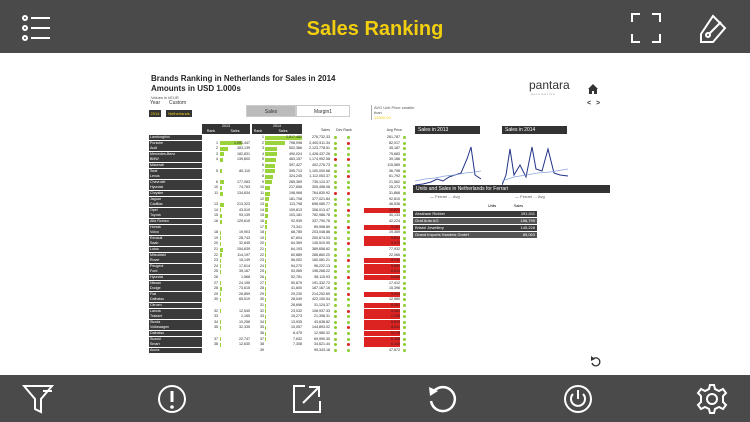 The height and width of the screenshot is (422, 750). I want to click on table-row: Hyundai 74,763 10 10 217,656 305,498.08 25,273, so click(205, 188).